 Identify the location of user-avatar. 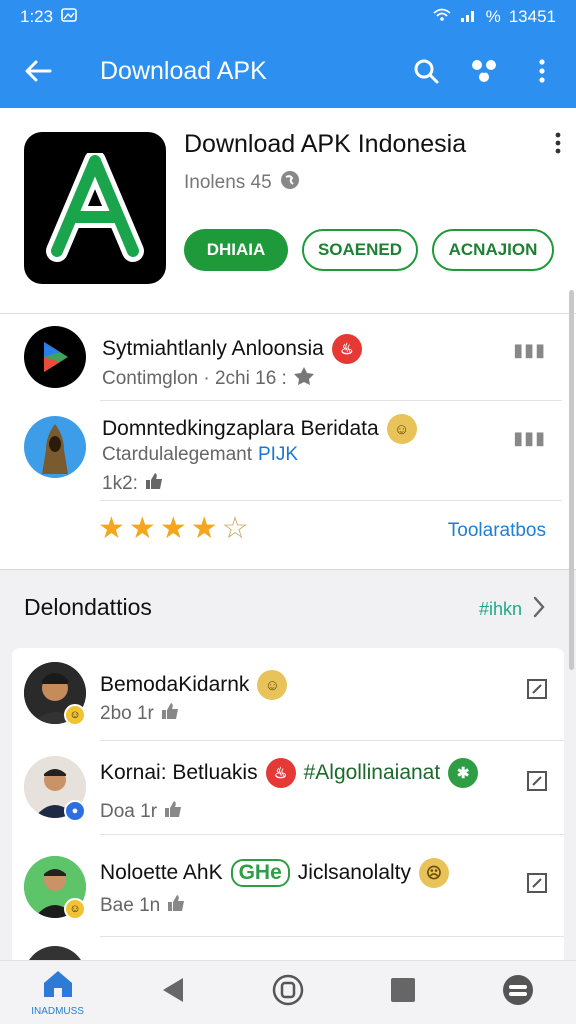
(55, 447).